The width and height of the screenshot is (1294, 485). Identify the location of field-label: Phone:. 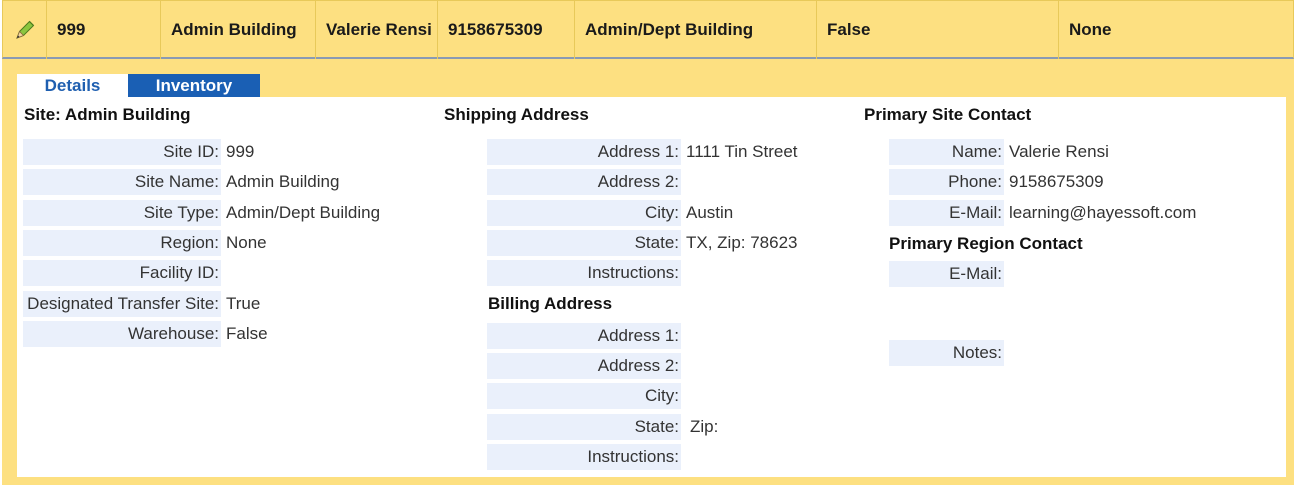
(946, 182).